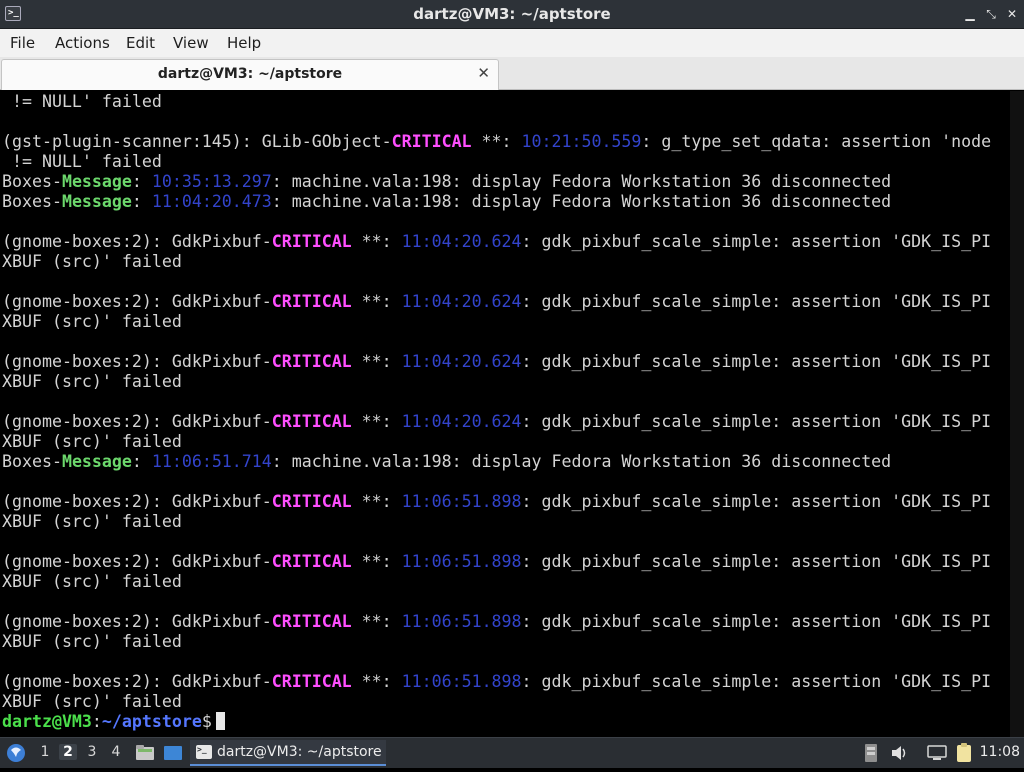  Describe the element at coordinates (964, 753) in the screenshot. I see `clipboard-icon` at that location.